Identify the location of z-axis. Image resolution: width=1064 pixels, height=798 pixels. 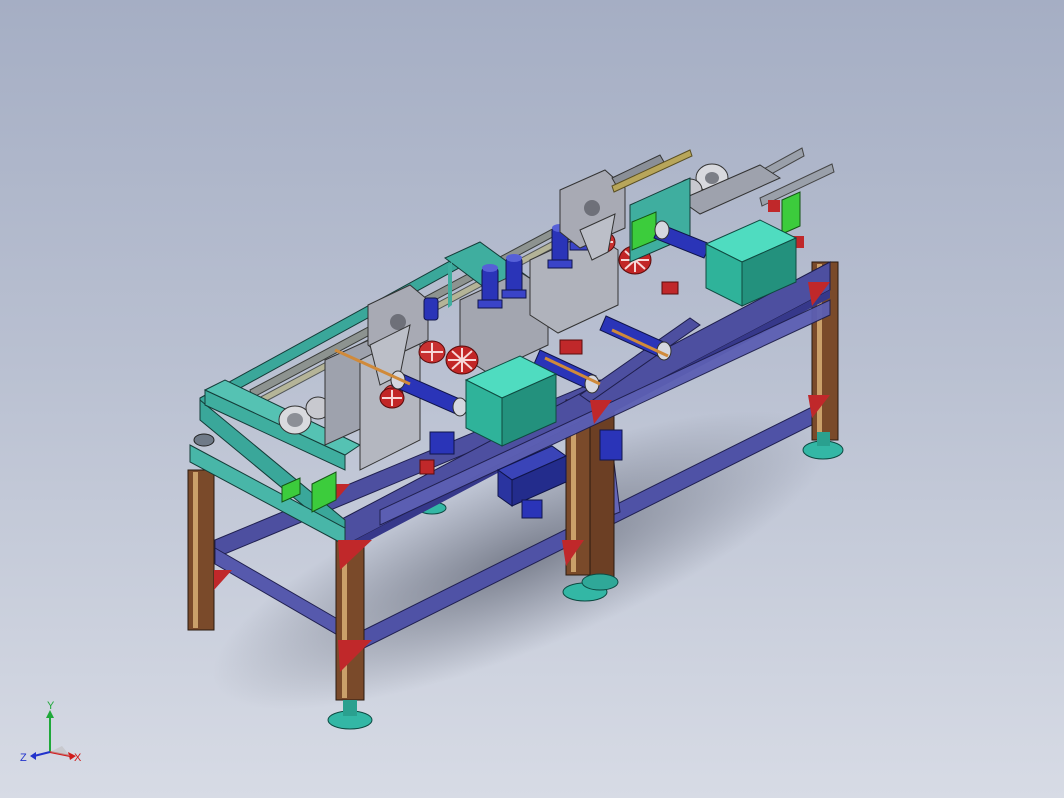
(42, 754).